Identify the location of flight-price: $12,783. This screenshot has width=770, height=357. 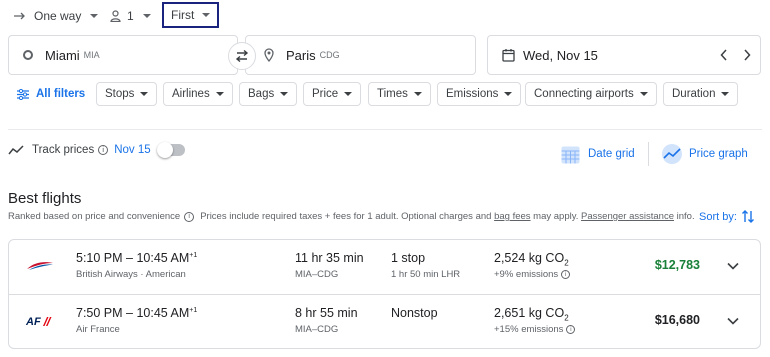
(677, 265).